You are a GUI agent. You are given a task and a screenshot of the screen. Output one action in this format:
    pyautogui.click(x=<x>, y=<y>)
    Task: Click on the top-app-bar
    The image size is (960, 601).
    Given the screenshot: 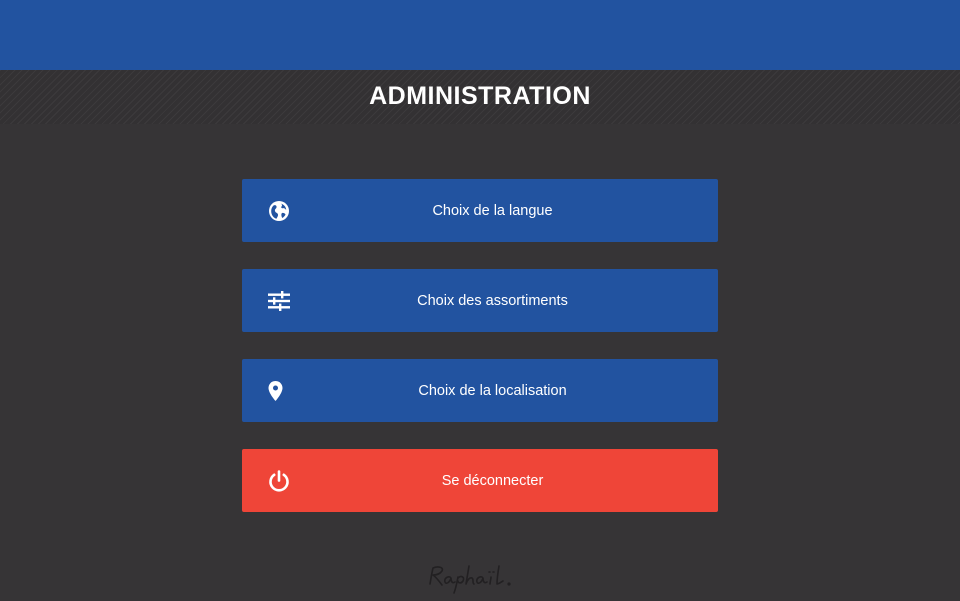 What is the action you would take?
    pyautogui.click(x=480, y=35)
    